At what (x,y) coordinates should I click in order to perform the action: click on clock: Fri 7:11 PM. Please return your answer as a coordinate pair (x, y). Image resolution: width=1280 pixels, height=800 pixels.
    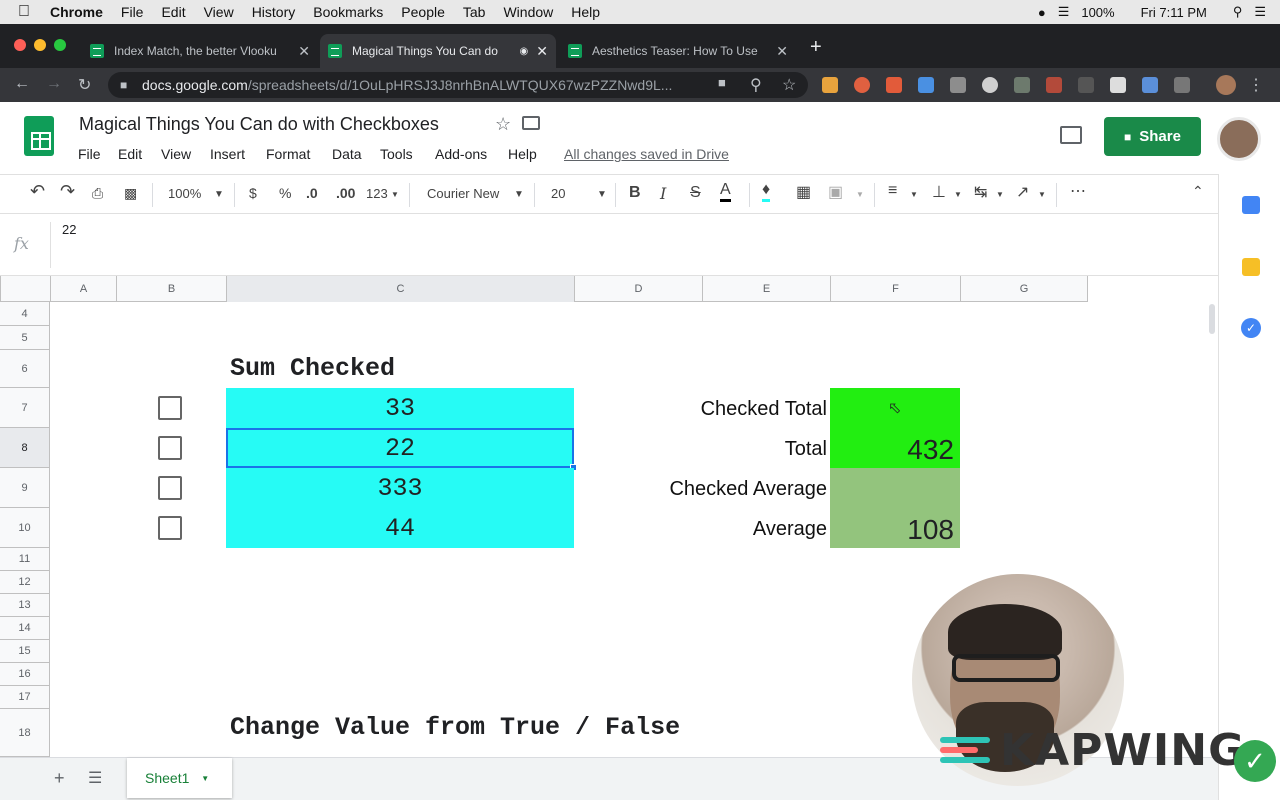
    Looking at the image, I should click on (1174, 12).